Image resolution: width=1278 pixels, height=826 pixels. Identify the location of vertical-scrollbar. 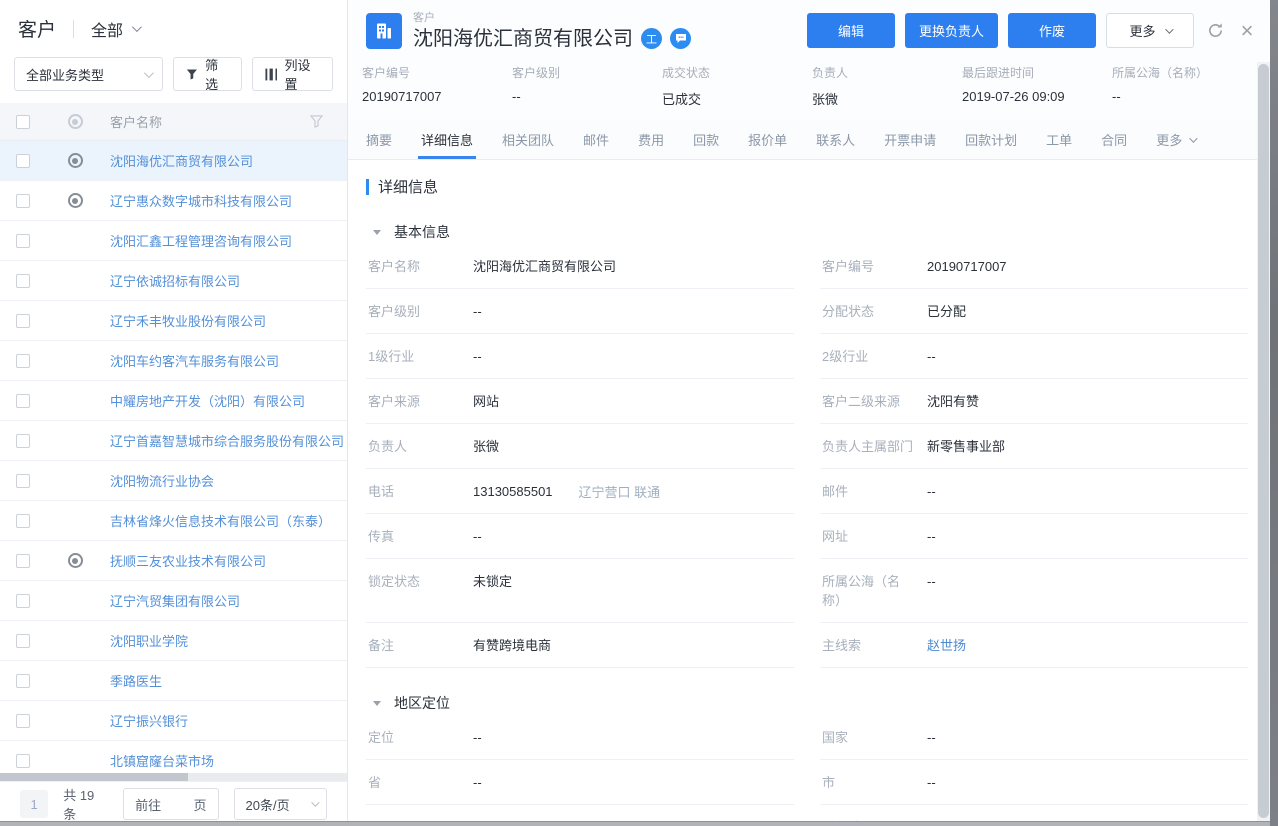
(1263, 441).